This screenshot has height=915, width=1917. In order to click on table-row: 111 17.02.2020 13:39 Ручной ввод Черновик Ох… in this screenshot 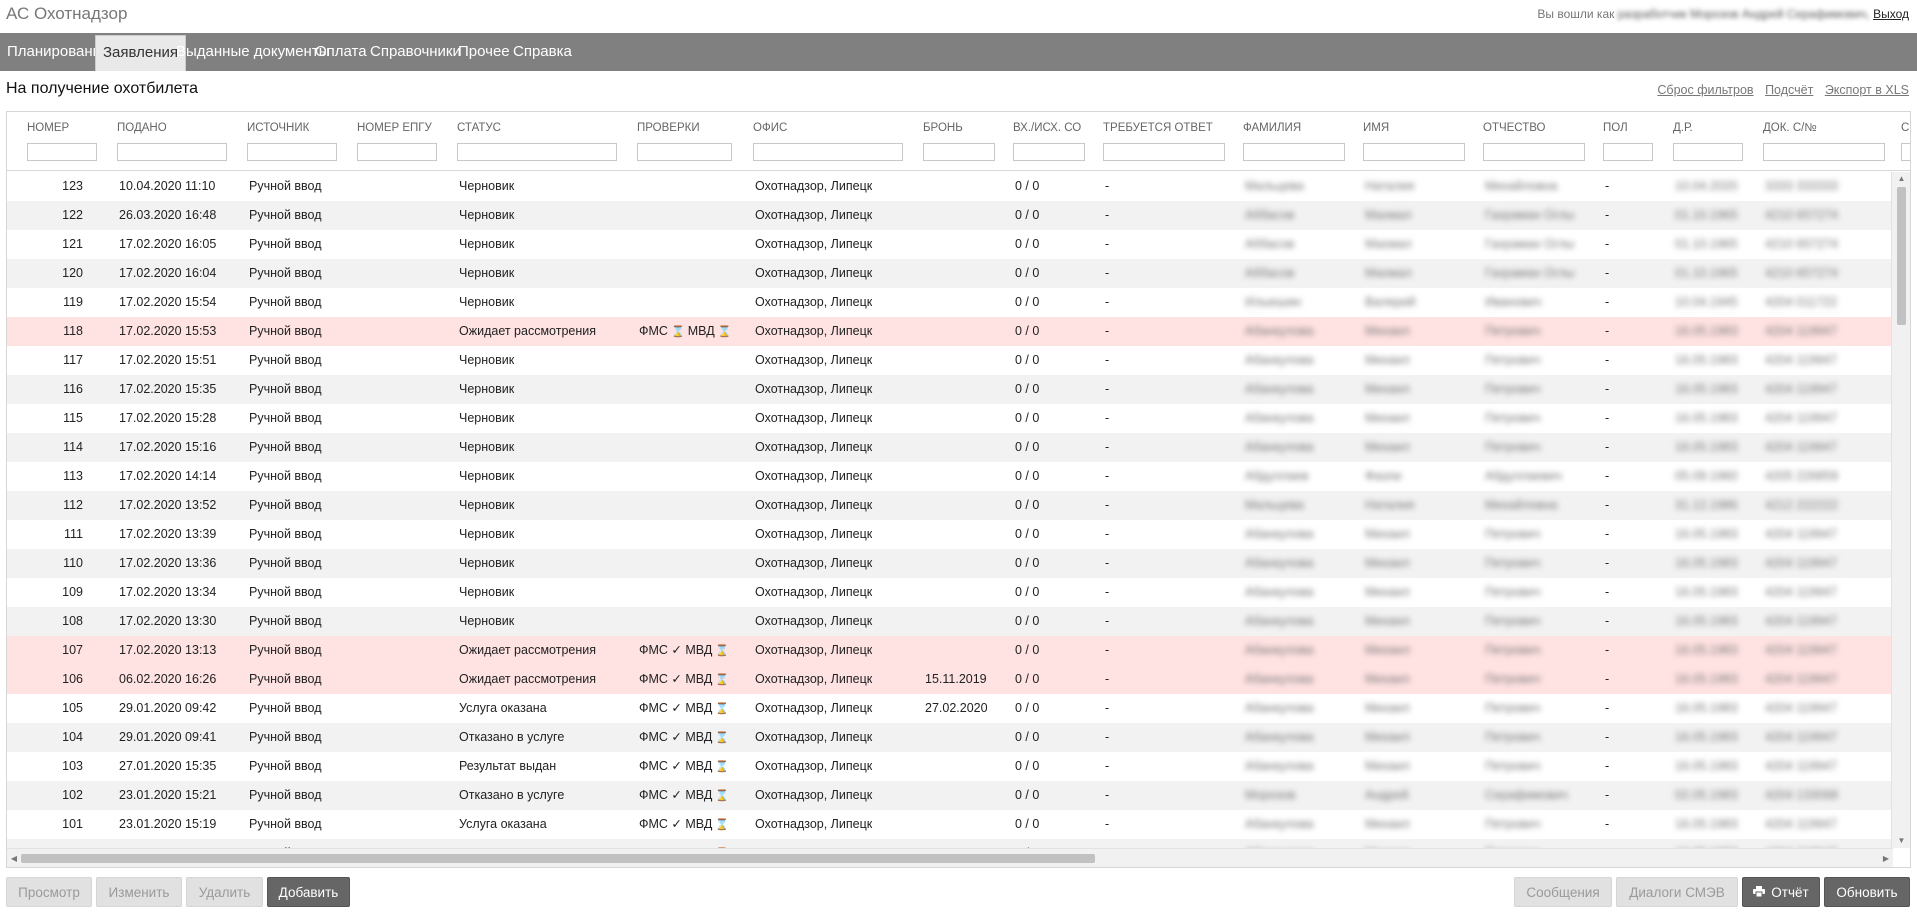, I will do `click(950, 534)`.